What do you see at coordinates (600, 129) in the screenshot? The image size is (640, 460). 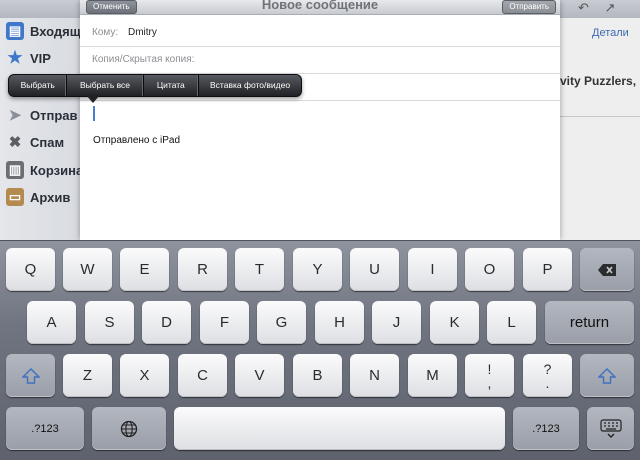 I see `message-pane` at bounding box center [600, 129].